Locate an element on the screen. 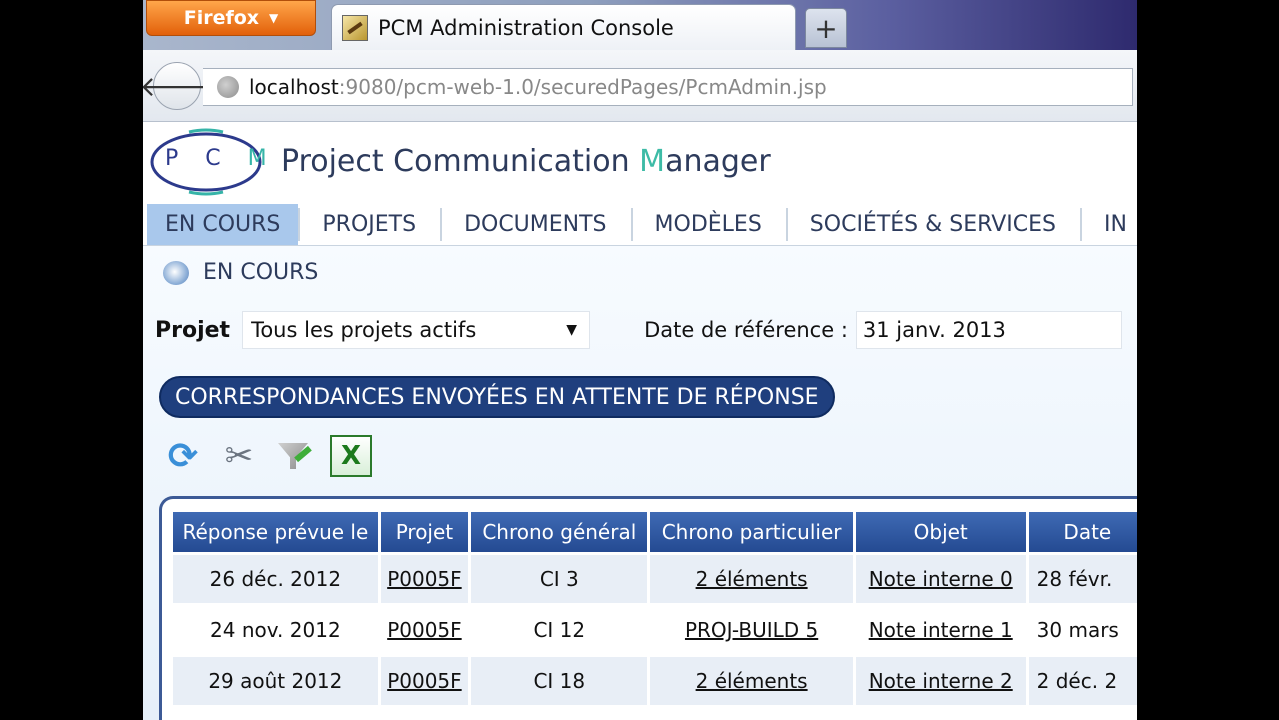 The width and height of the screenshot is (1279, 720). app-title-part-2: anager is located at coordinates (718, 161).